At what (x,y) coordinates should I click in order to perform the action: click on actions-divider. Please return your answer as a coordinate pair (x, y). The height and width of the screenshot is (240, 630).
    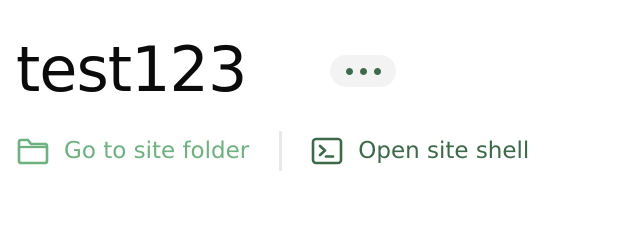
    Looking at the image, I should click on (281, 151).